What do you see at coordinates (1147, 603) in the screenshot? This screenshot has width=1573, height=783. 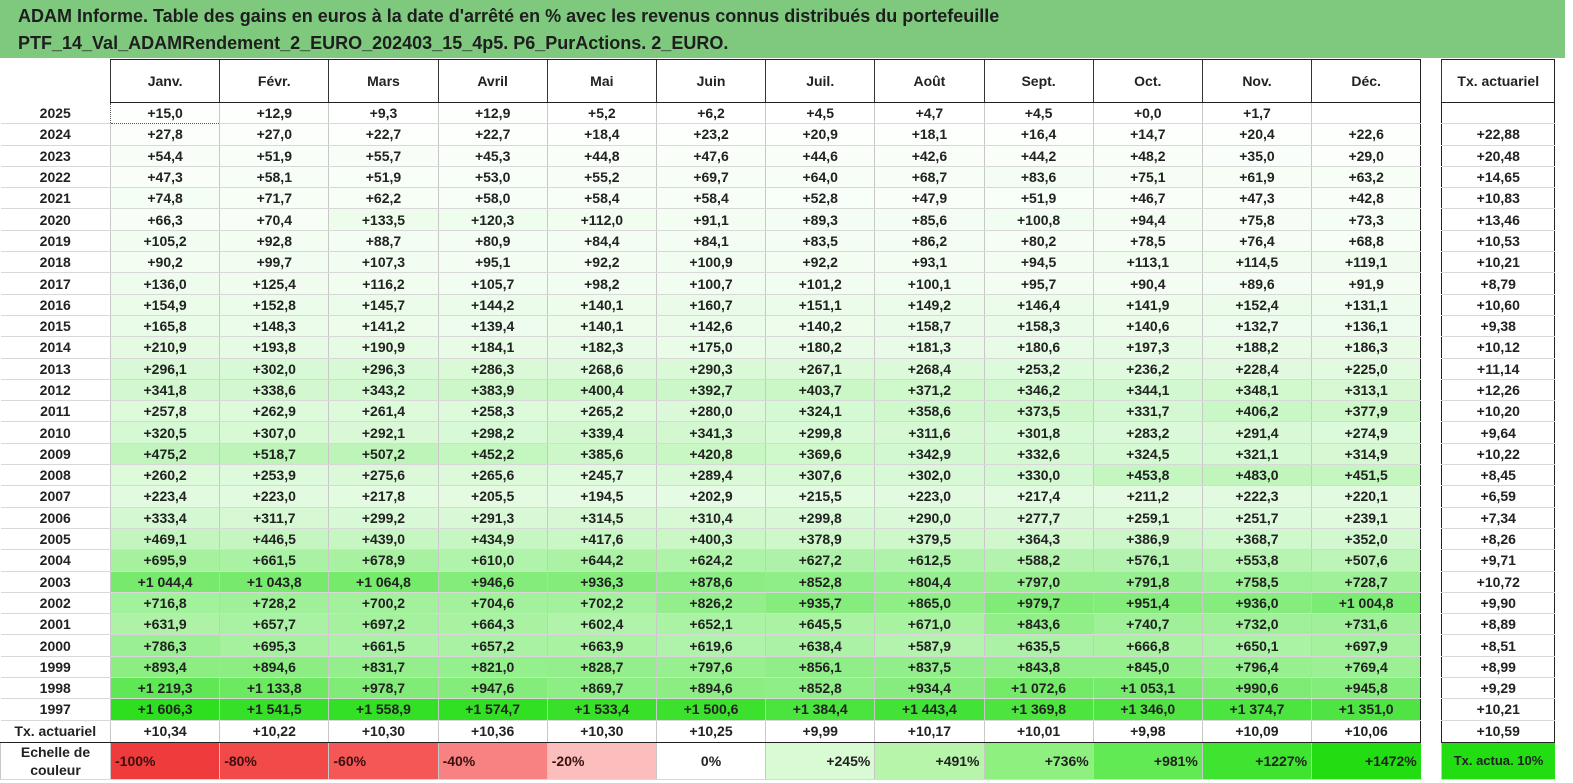 I see `gain-cell: +951,4` at bounding box center [1147, 603].